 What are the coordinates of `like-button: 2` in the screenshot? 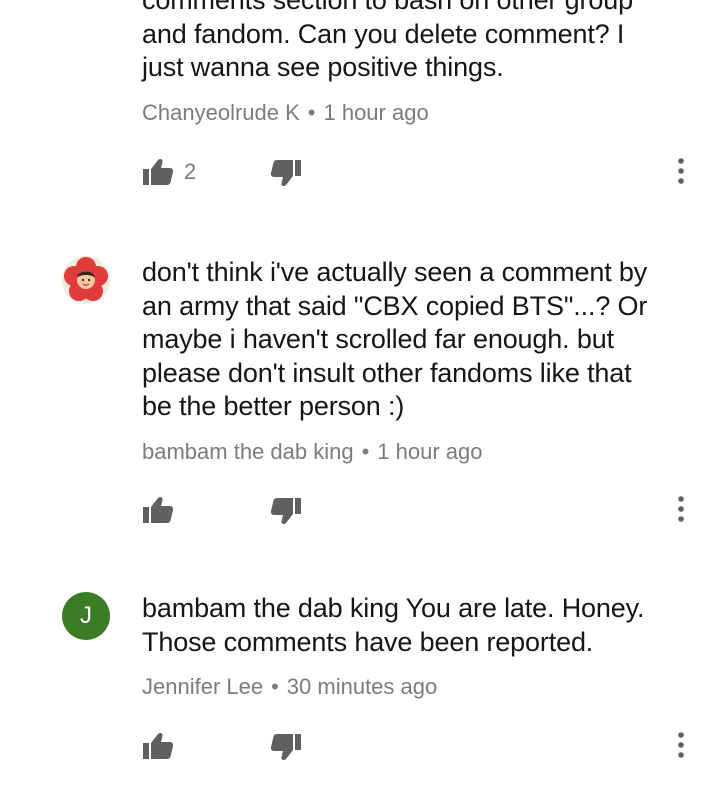 It's located at (169, 172).